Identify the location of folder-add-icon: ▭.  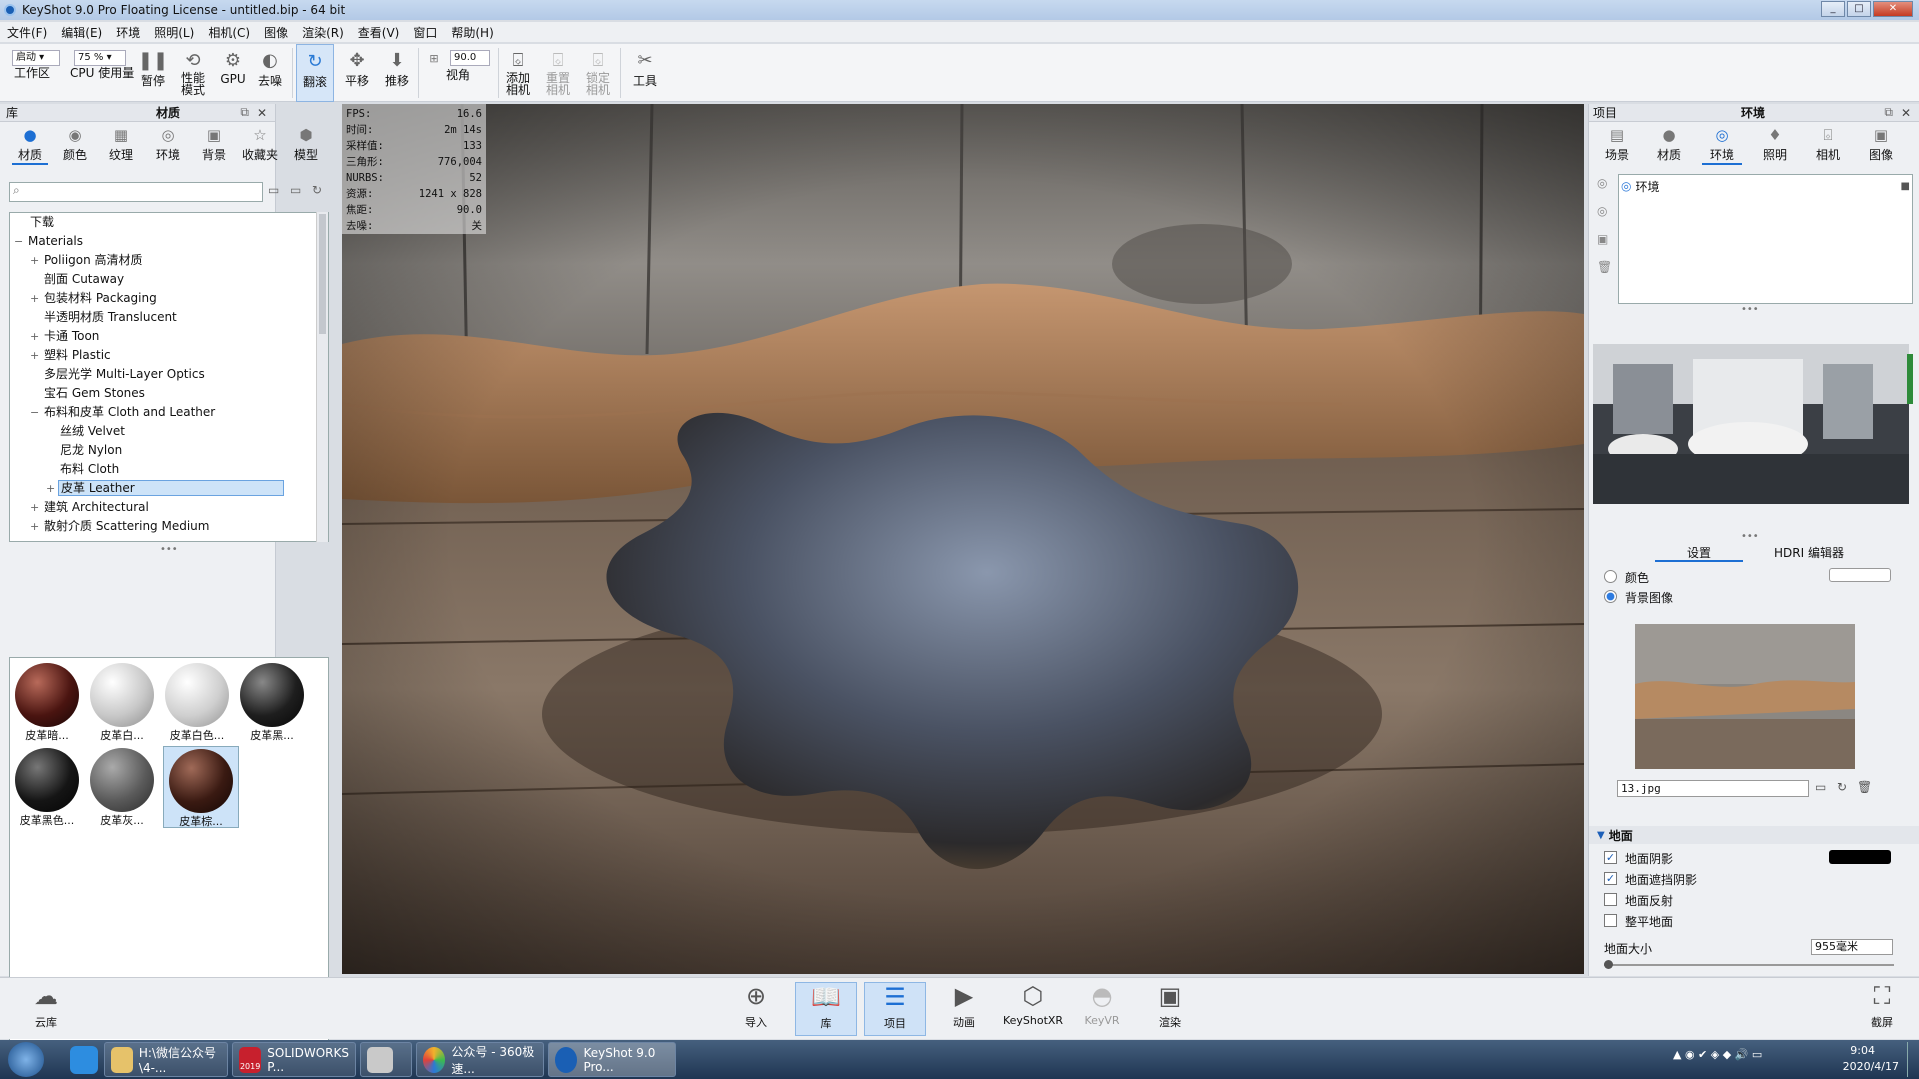
(295, 190).